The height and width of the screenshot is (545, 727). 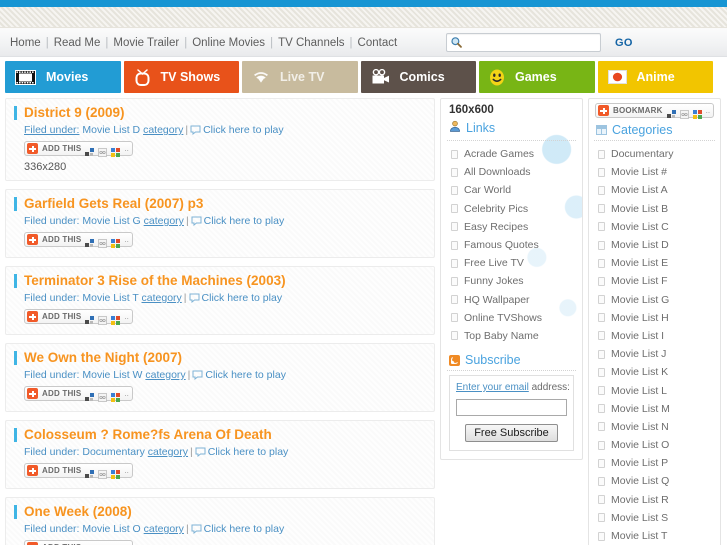 What do you see at coordinates (511, 209) in the screenshot?
I see `link-list-item: Celebrity Pics` at bounding box center [511, 209].